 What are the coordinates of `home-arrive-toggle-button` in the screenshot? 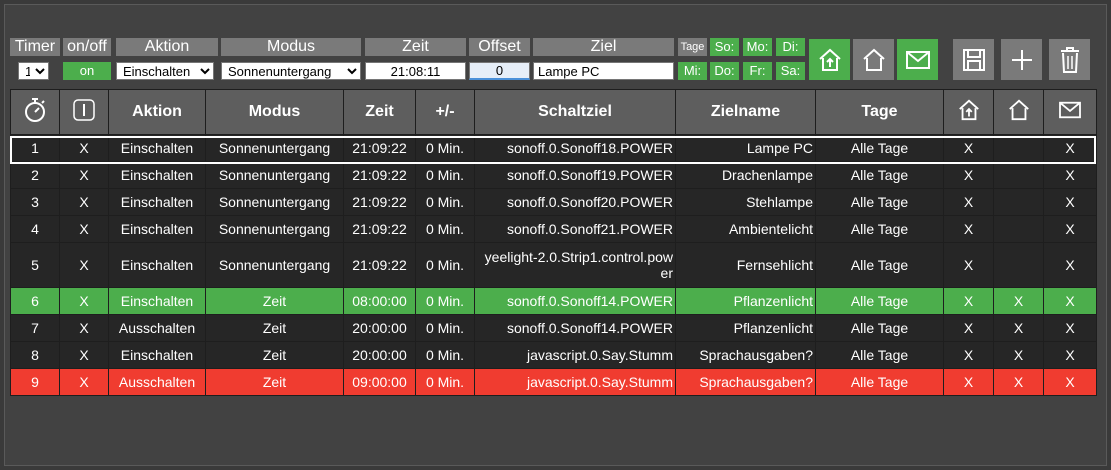 It's located at (829, 59).